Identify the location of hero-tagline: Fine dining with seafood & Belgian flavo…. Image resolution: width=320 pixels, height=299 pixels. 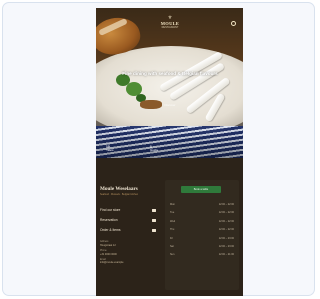
(170, 73).